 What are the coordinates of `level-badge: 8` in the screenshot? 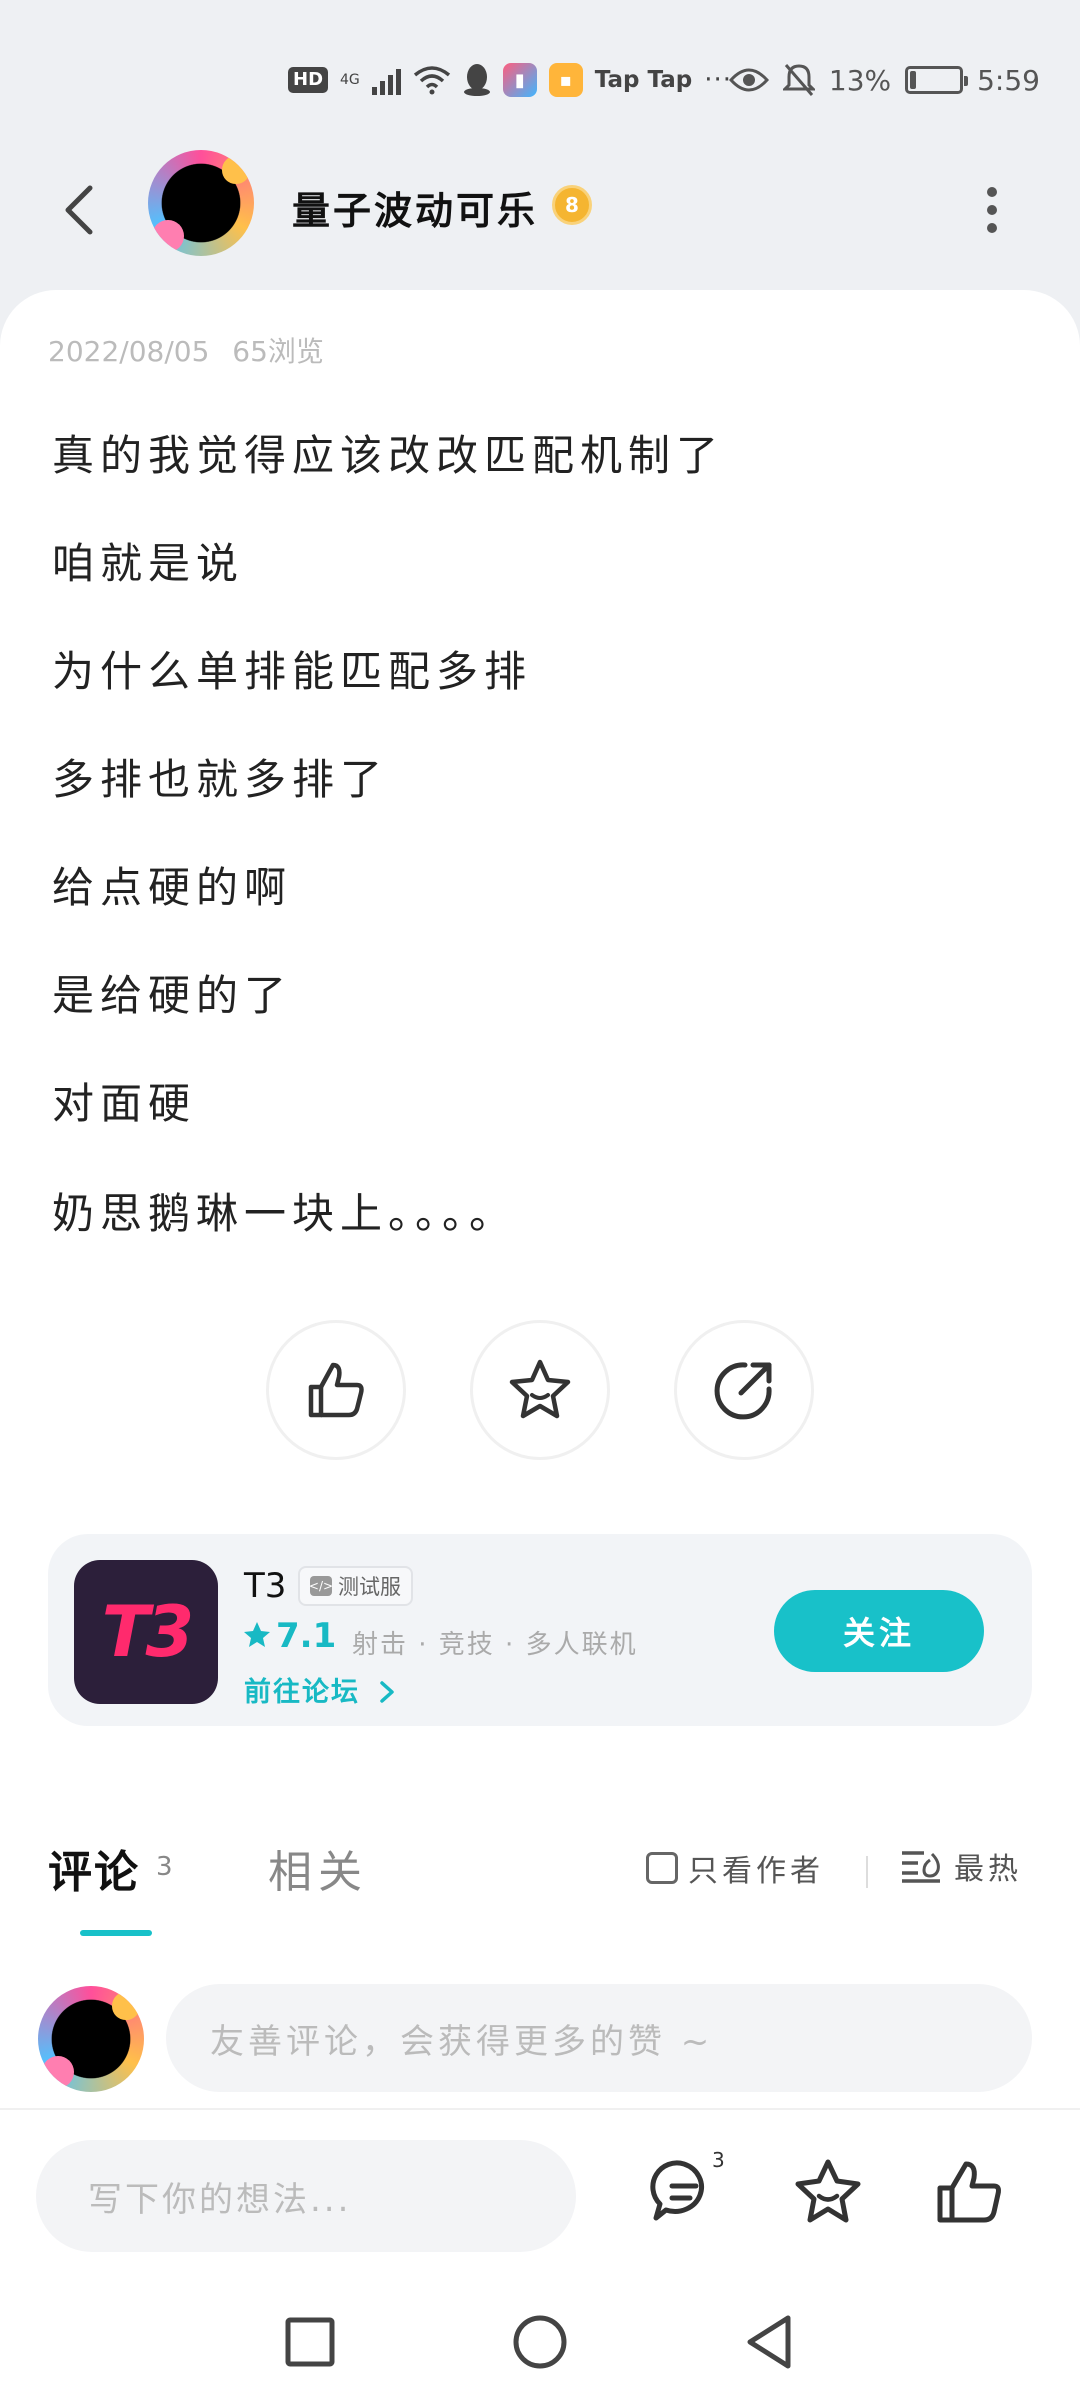 It's located at (572, 205).